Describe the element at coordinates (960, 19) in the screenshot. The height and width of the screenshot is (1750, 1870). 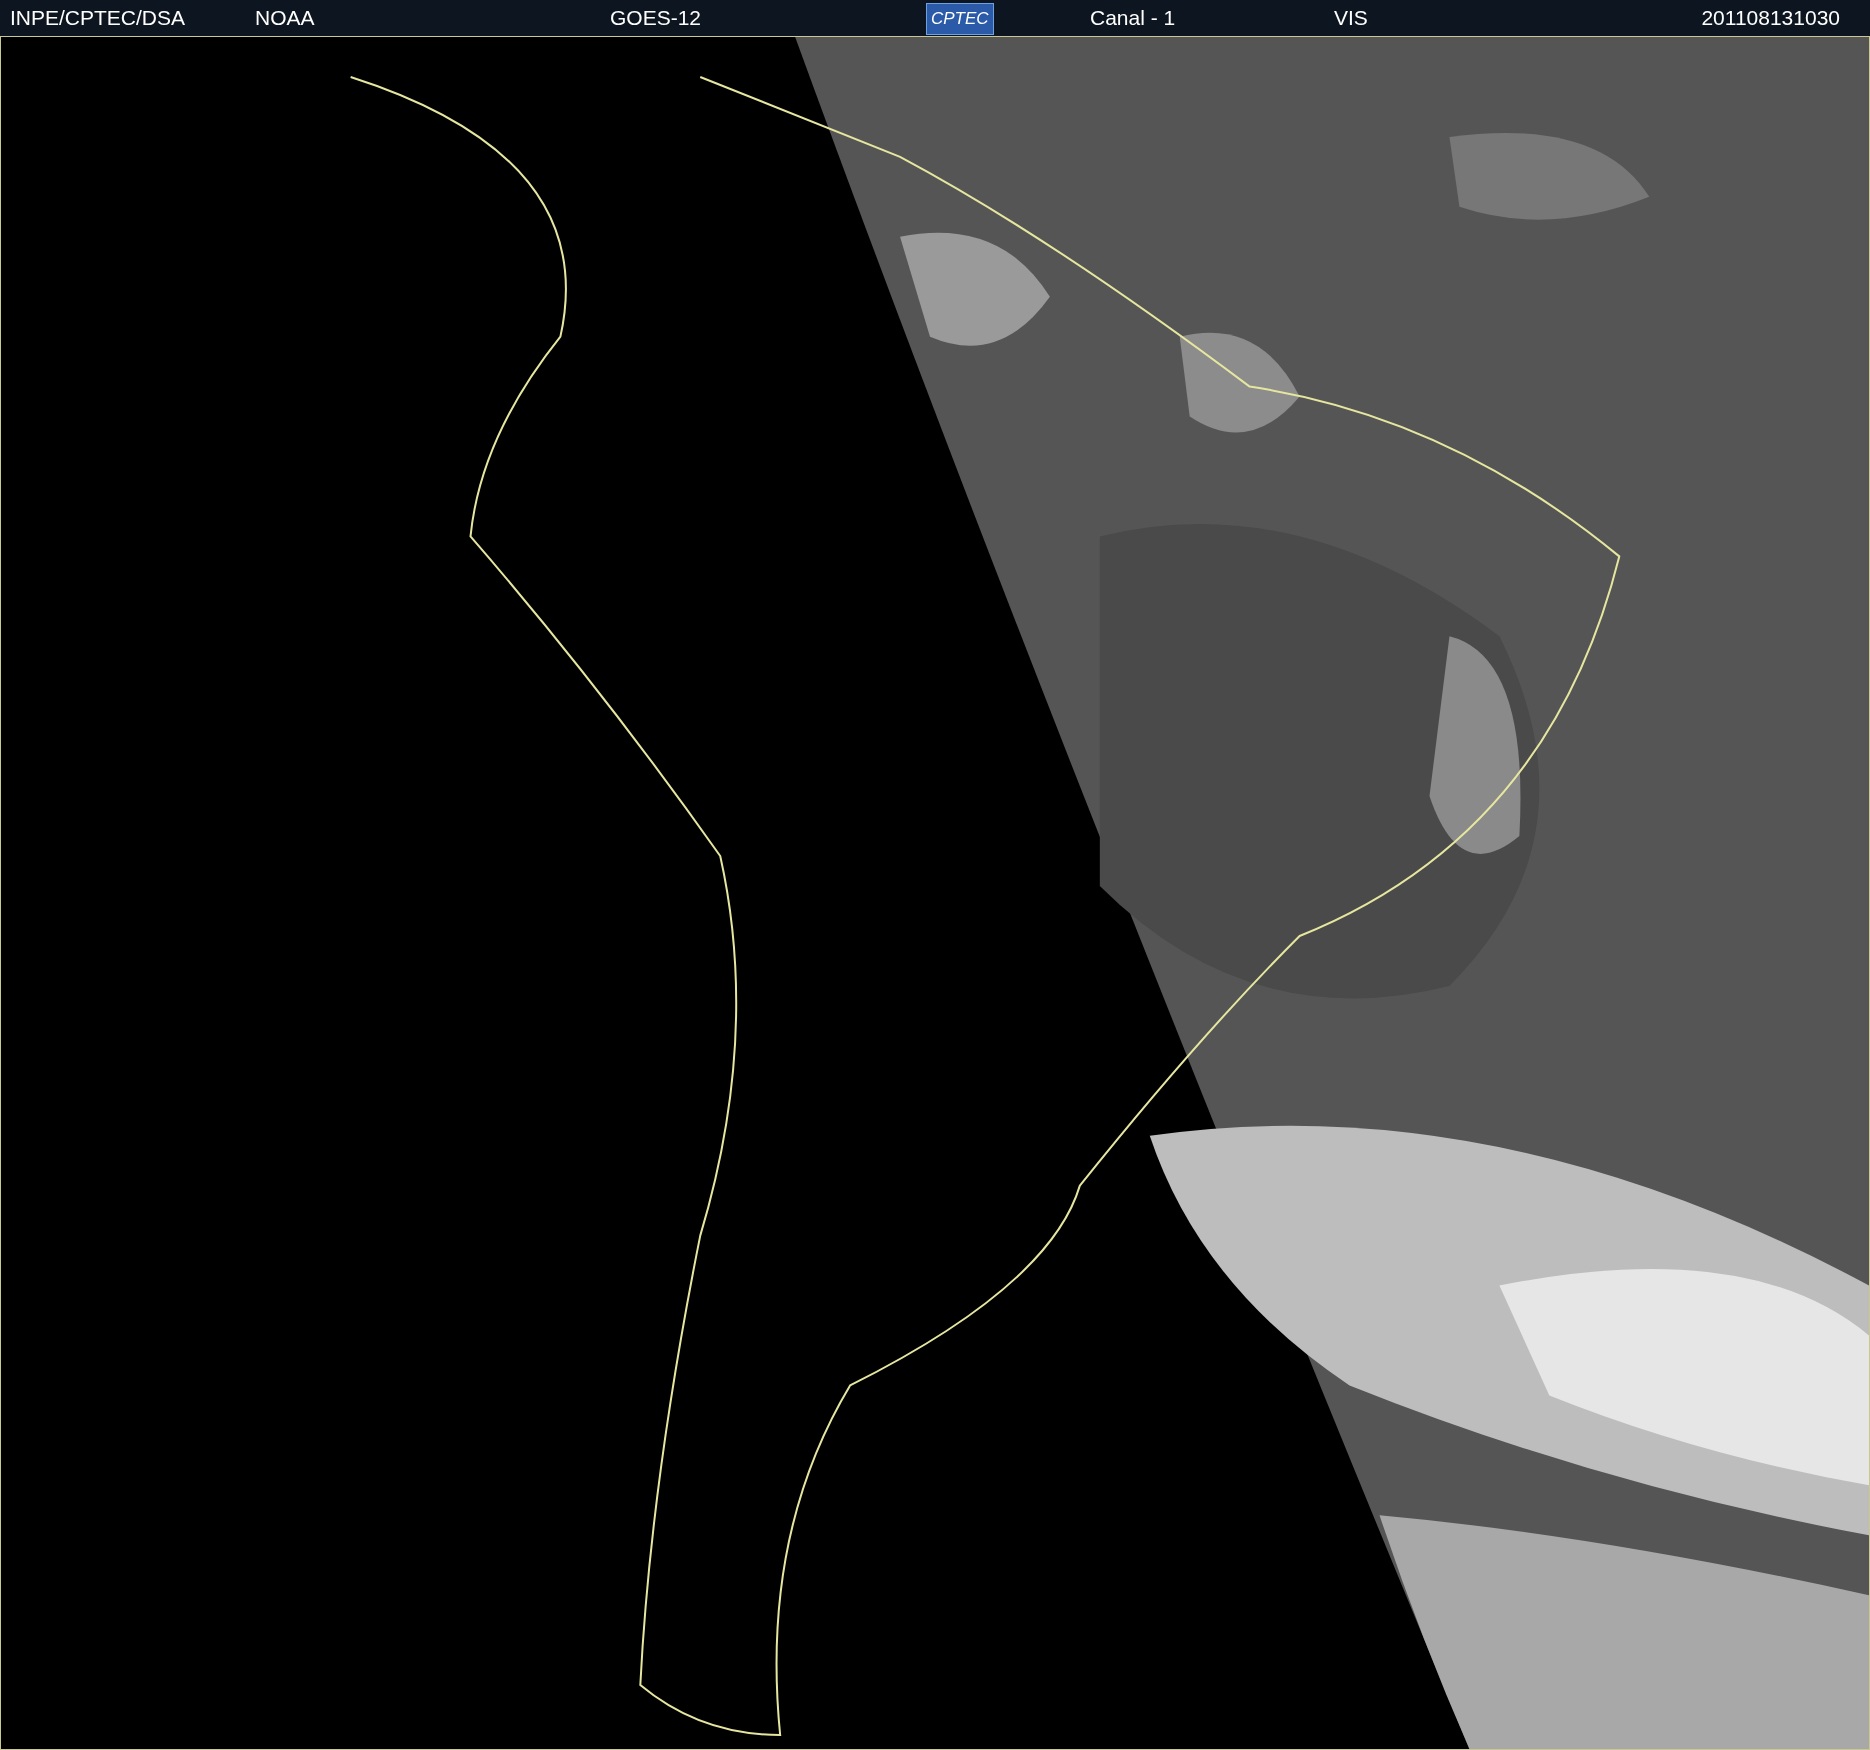
I see `logo: CPTEC` at that location.